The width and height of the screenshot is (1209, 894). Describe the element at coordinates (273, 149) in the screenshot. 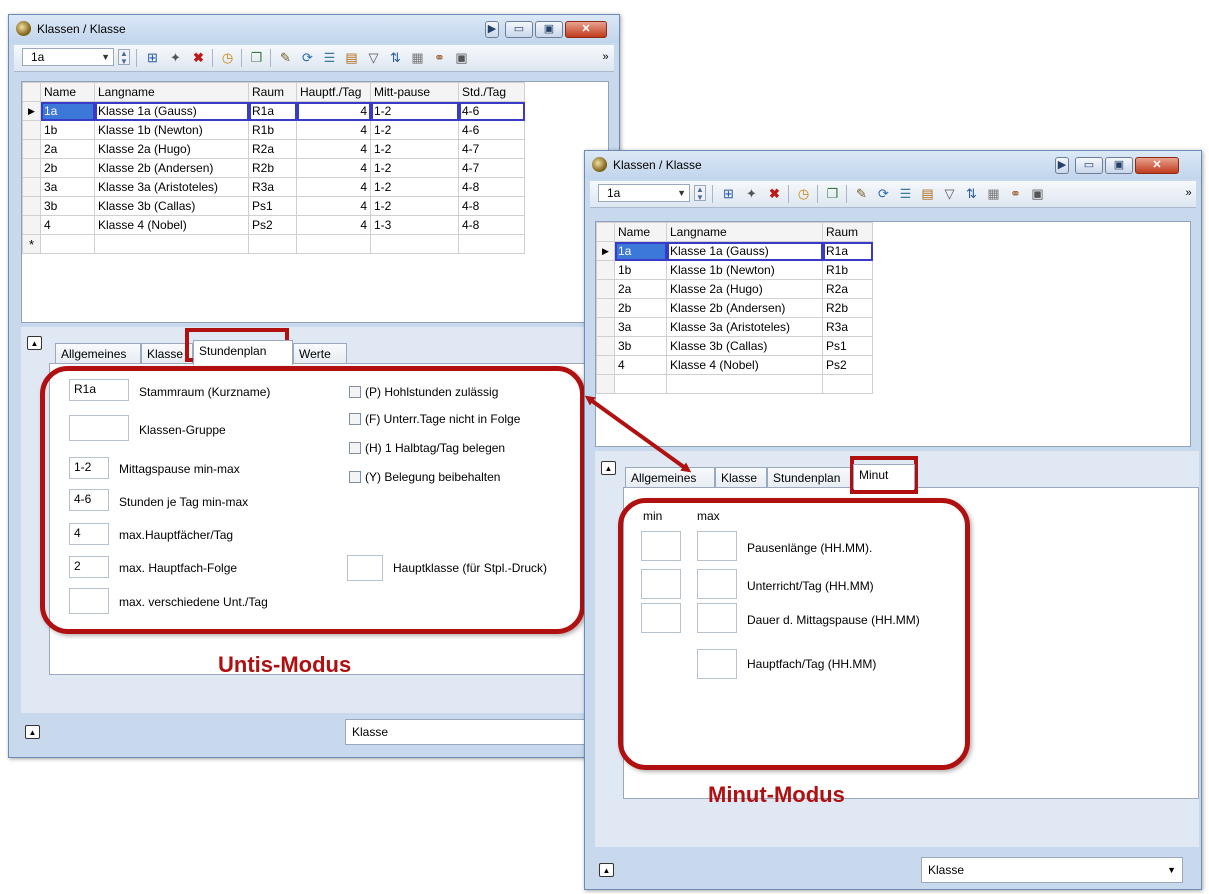

I see `table-row: 2a Klasse 2a (Hugo) R2a 4 1-2 4-7` at that location.